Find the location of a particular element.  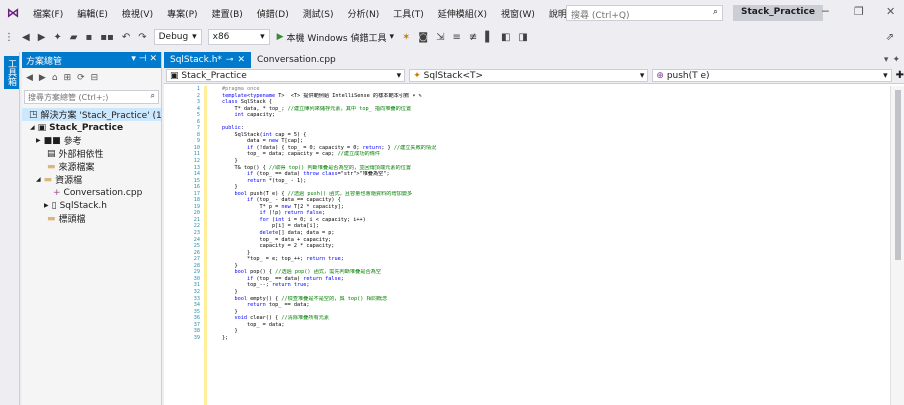

save-icon: ▪ is located at coordinates (89, 37).